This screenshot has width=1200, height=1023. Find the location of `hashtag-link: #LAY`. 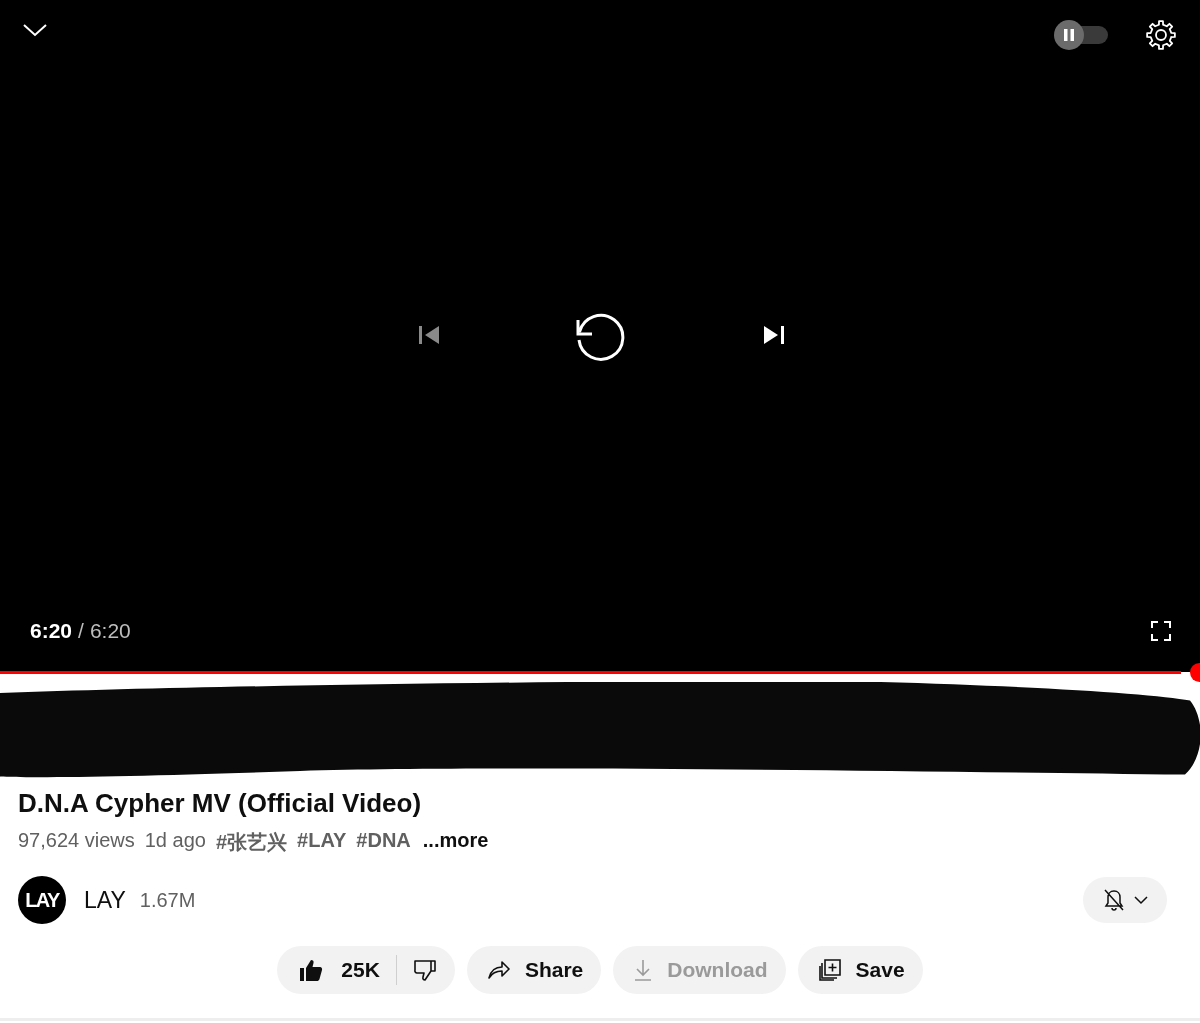

hashtag-link: #LAY is located at coordinates (322, 842).